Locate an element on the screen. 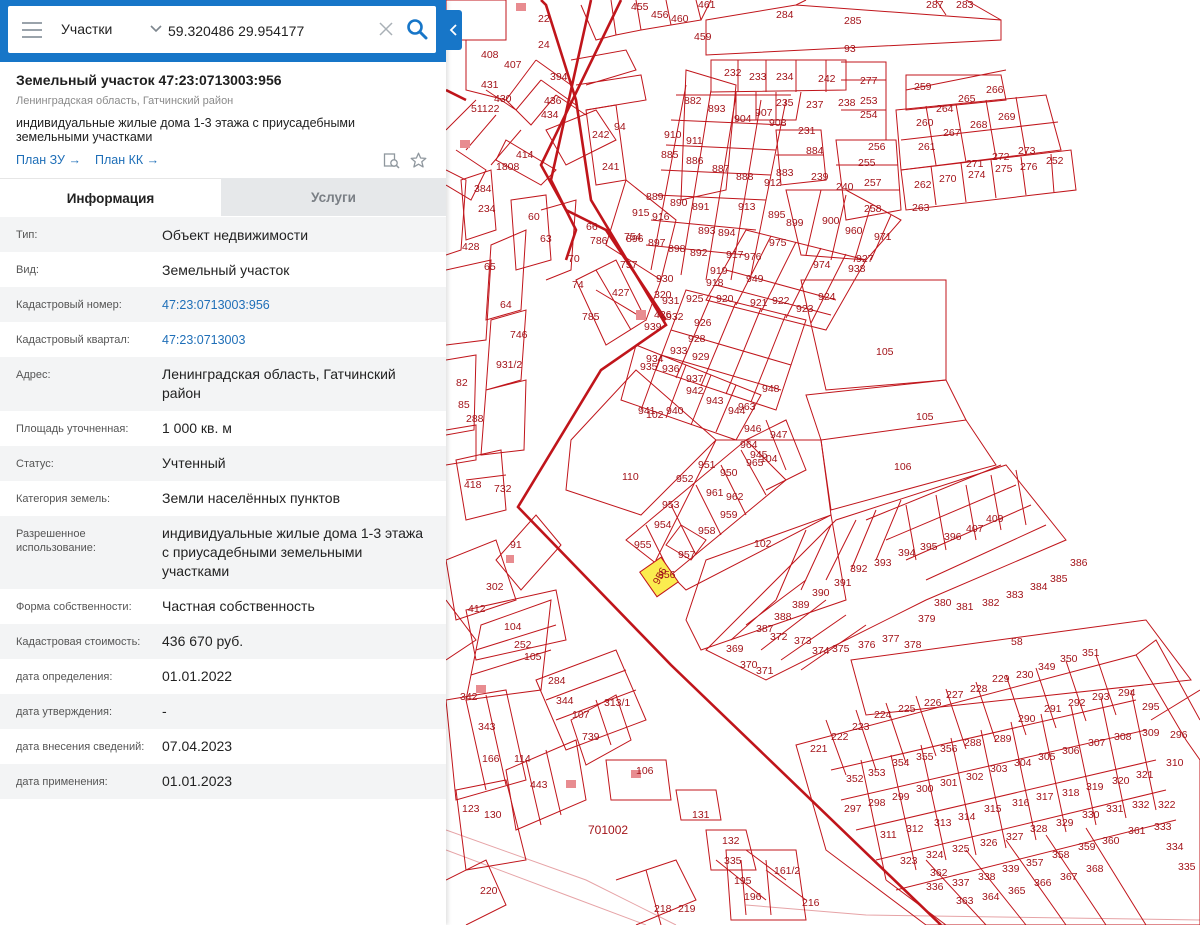 This screenshot has width=1200, height=925. parcel-number-label: 935 is located at coordinates (649, 367).